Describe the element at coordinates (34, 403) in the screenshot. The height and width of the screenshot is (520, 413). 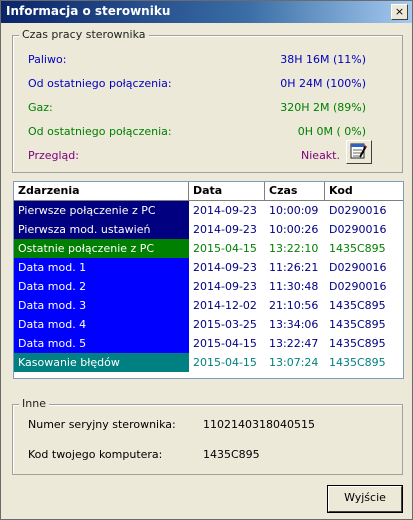
I see `other-group-title: Inne` at that location.